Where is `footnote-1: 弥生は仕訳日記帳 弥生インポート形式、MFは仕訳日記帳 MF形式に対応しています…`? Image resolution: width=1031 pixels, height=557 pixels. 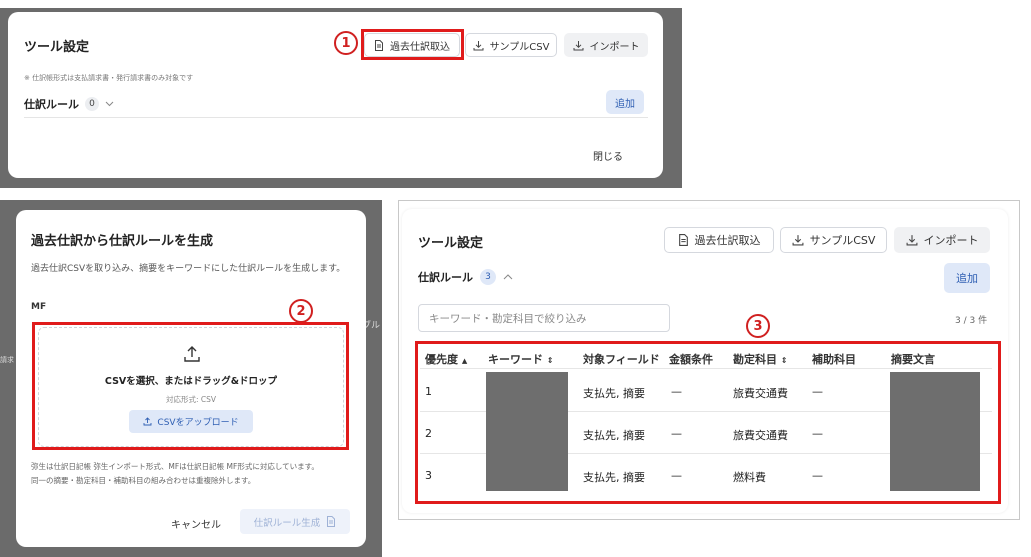 footnote-1: 弥生は仕訳日記帳 弥生インポート形式、MFは仕訳日記帳 MF形式に対応しています… is located at coordinates (175, 466).